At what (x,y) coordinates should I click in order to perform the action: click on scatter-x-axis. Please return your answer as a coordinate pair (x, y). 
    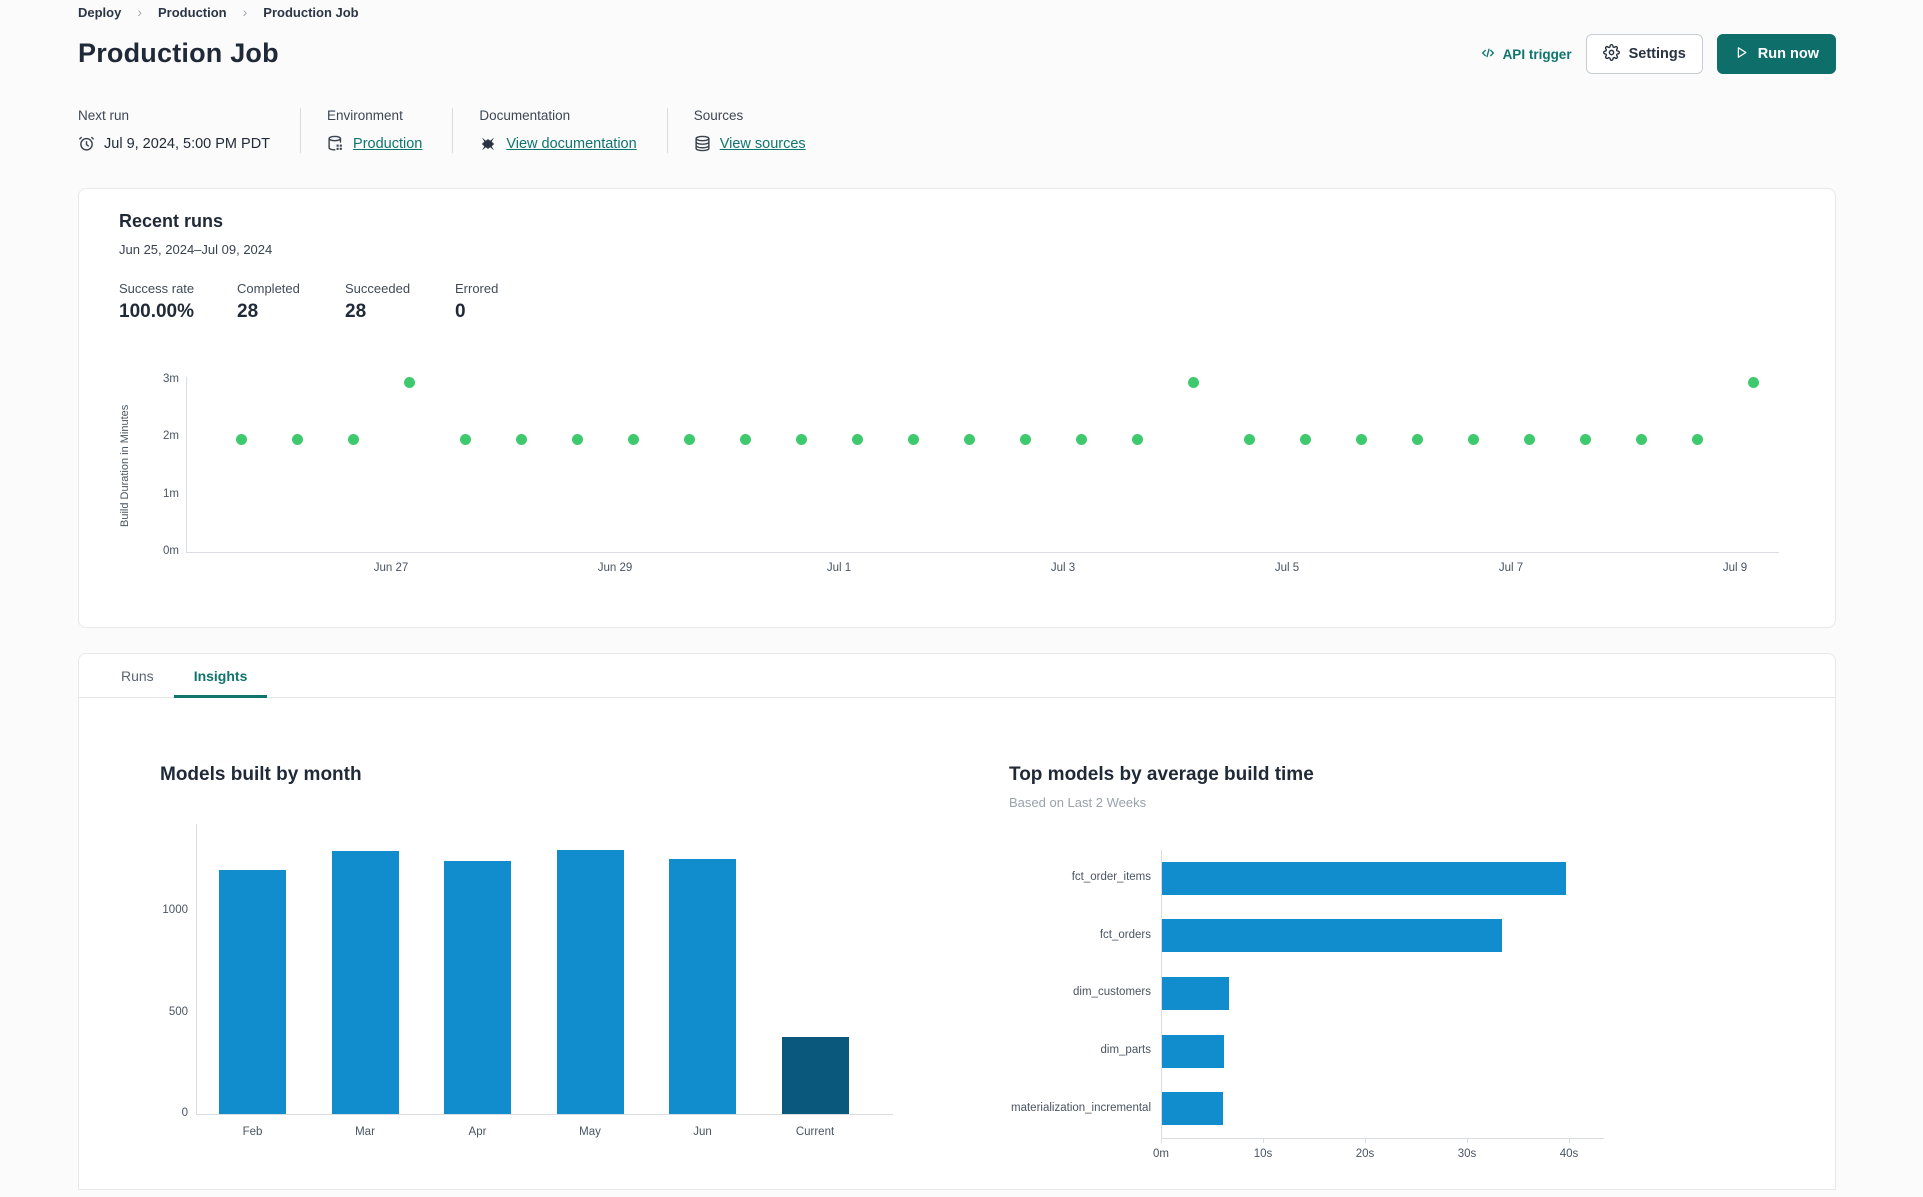
    Looking at the image, I should click on (982, 552).